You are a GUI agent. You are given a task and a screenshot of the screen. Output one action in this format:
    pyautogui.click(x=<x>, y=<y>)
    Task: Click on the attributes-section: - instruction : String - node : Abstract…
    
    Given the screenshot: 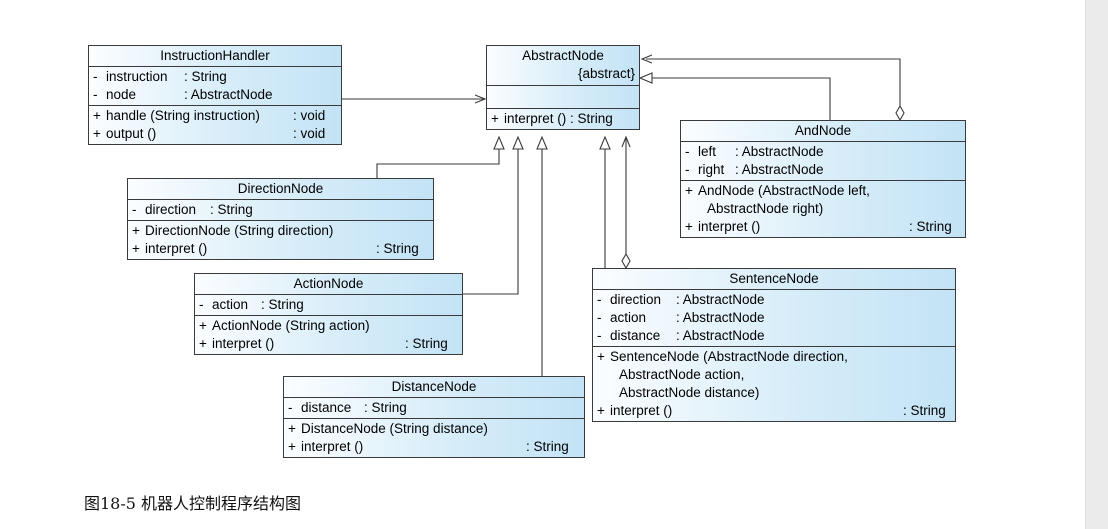 What is the action you would take?
    pyautogui.click(x=215, y=86)
    